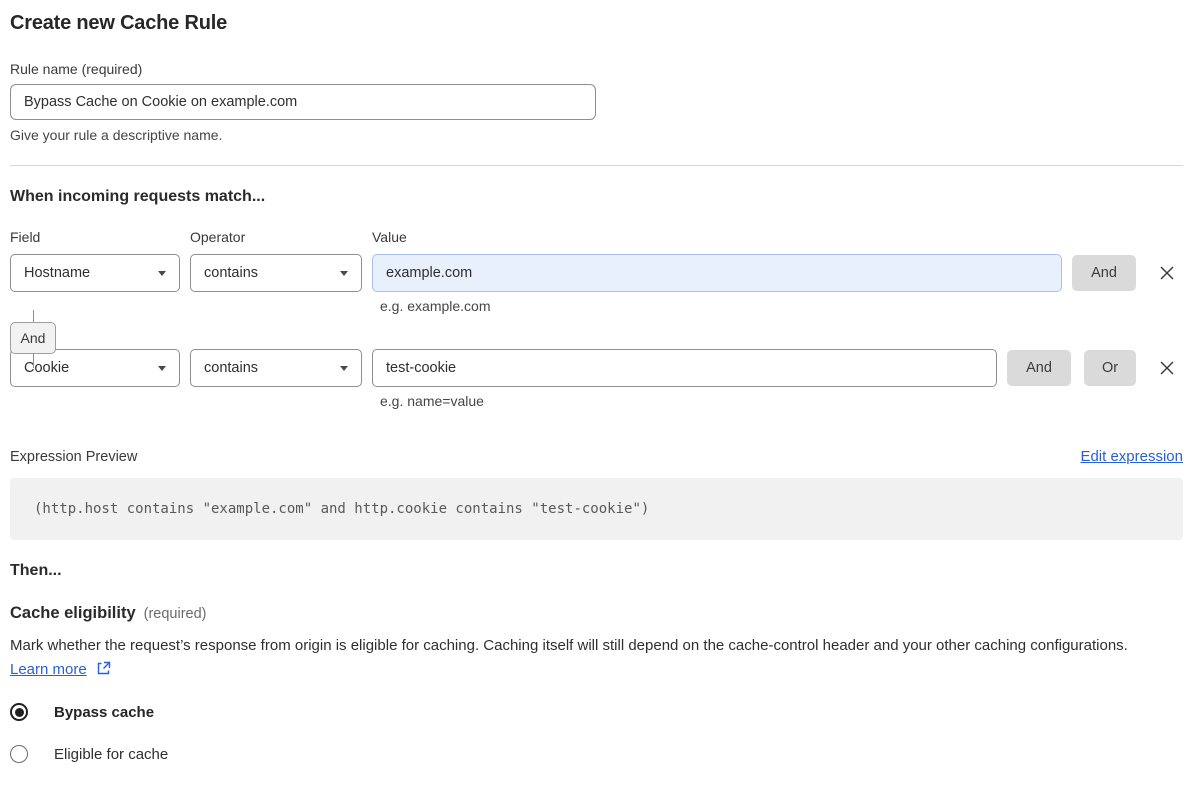  What do you see at coordinates (596, 613) in the screenshot?
I see `cache-eligibility-header: Cache eligibility (required)` at bounding box center [596, 613].